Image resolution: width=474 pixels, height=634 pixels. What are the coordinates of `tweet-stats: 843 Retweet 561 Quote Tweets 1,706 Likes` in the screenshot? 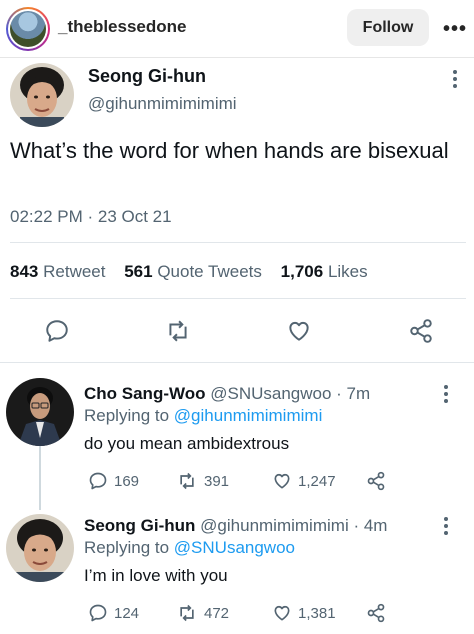 It's located at (189, 272).